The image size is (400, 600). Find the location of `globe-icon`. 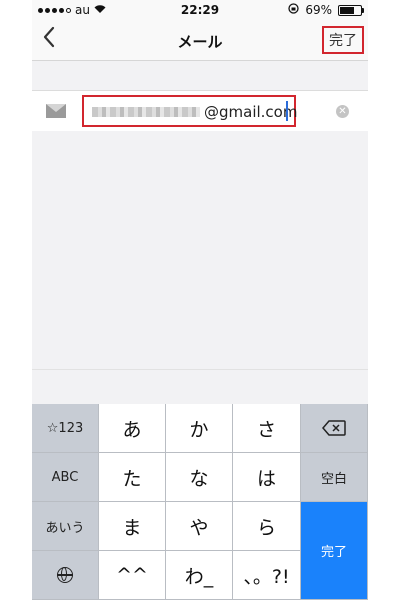

globe-icon is located at coordinates (65, 575).